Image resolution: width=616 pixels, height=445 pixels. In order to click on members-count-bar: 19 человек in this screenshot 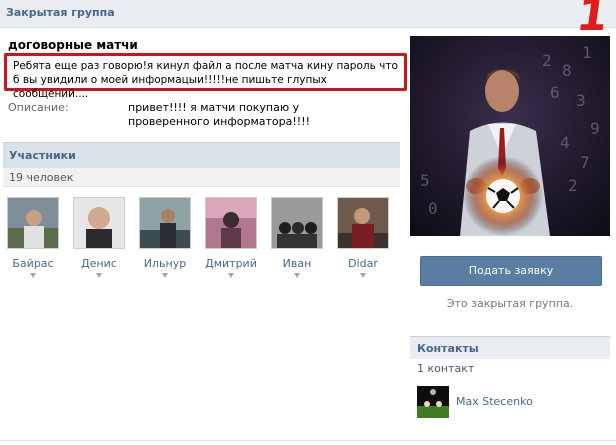, I will do `click(201, 177)`.